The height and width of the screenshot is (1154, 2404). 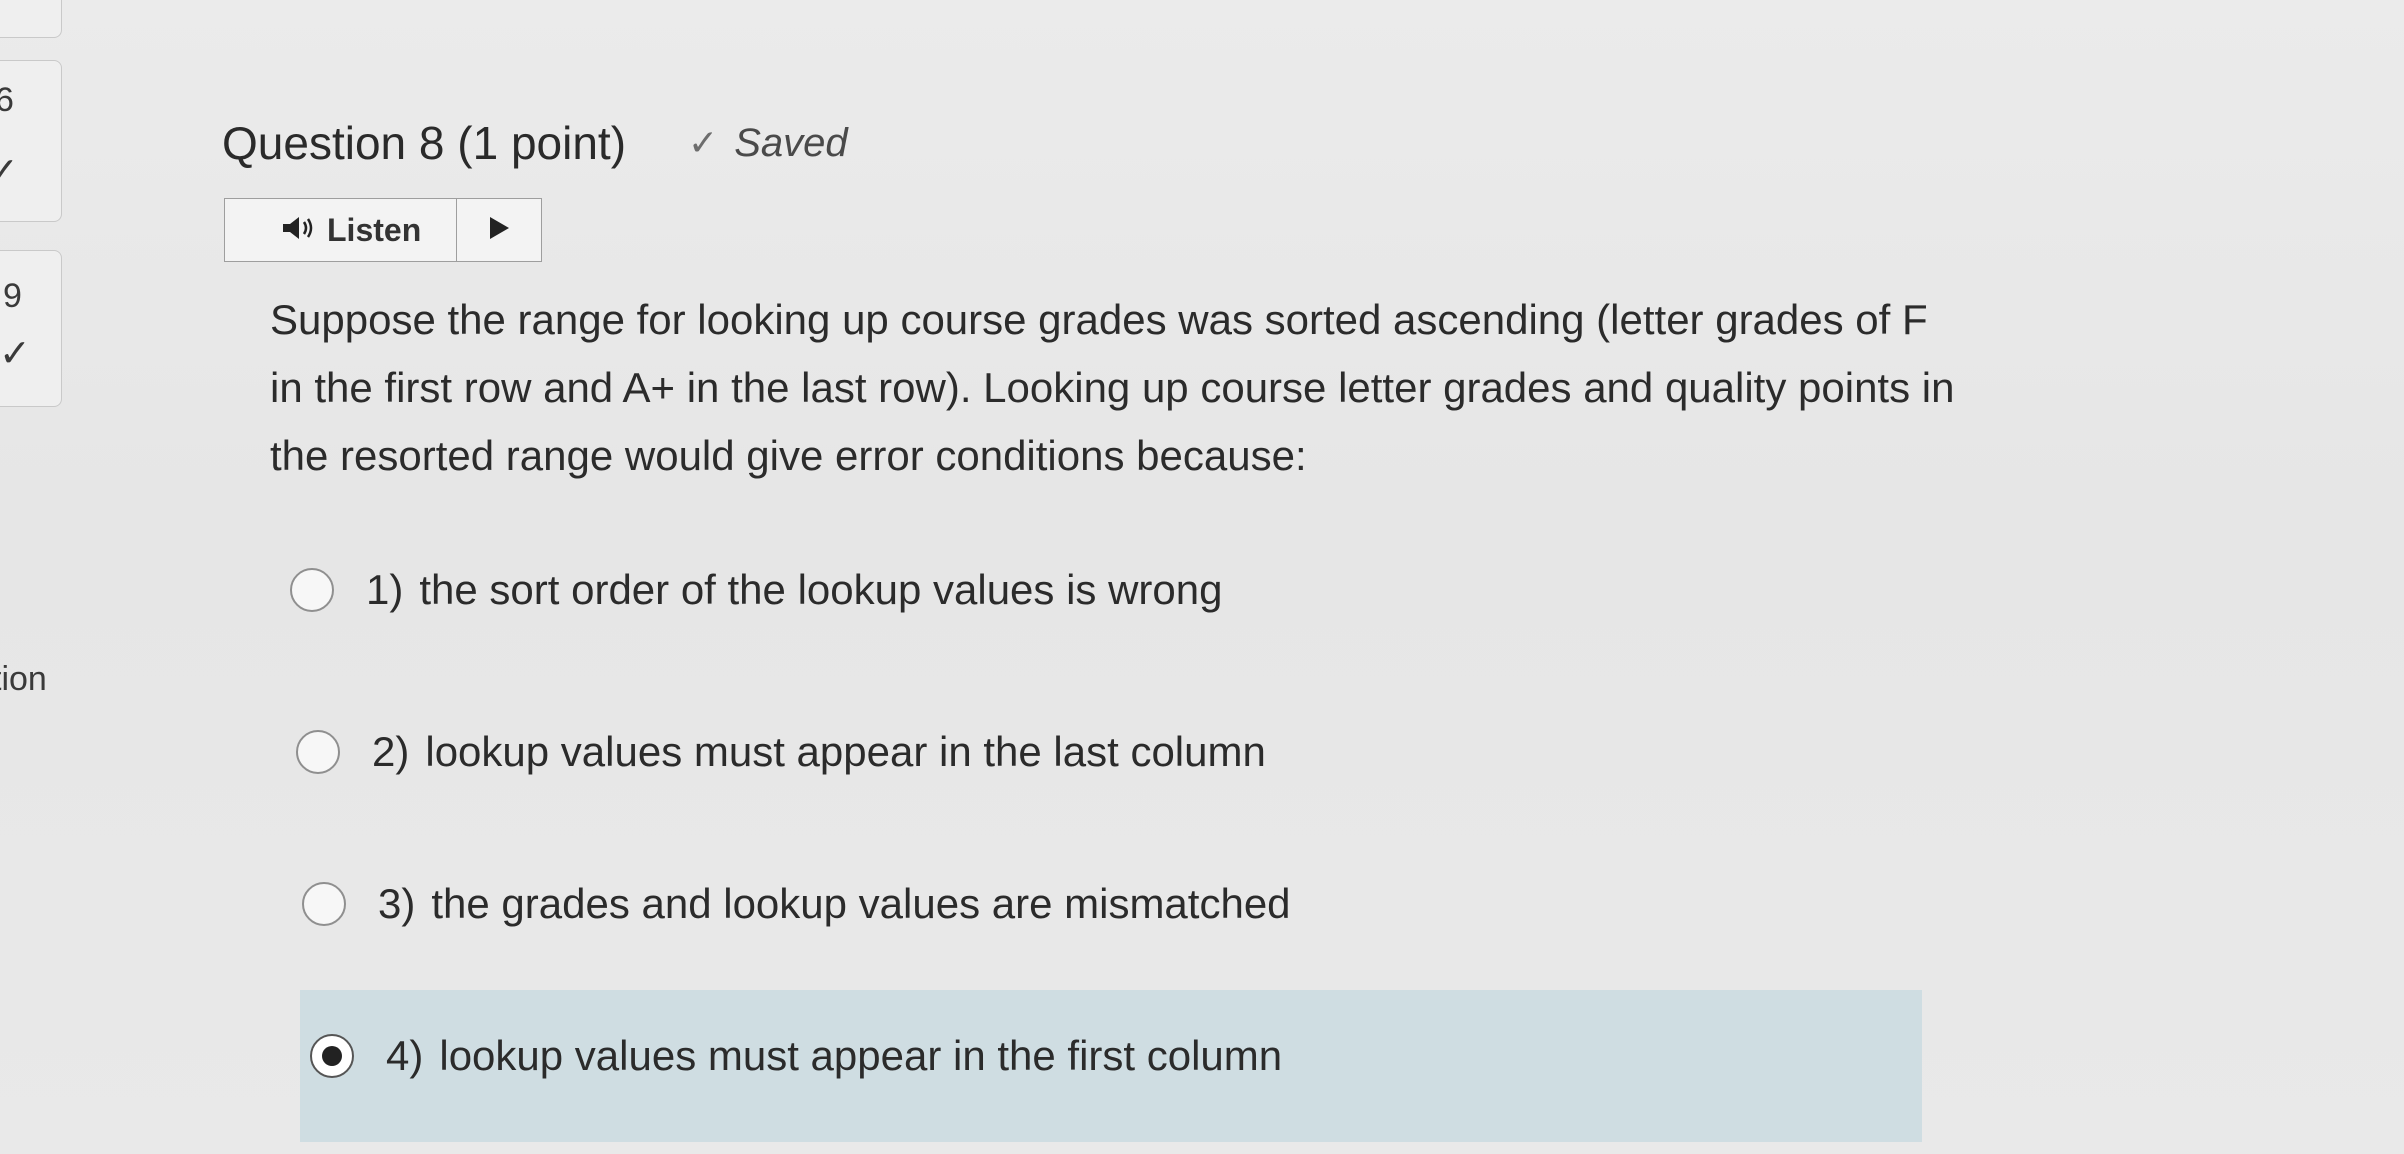 I want to click on listen-widget: Listen, so click(x=383, y=230).